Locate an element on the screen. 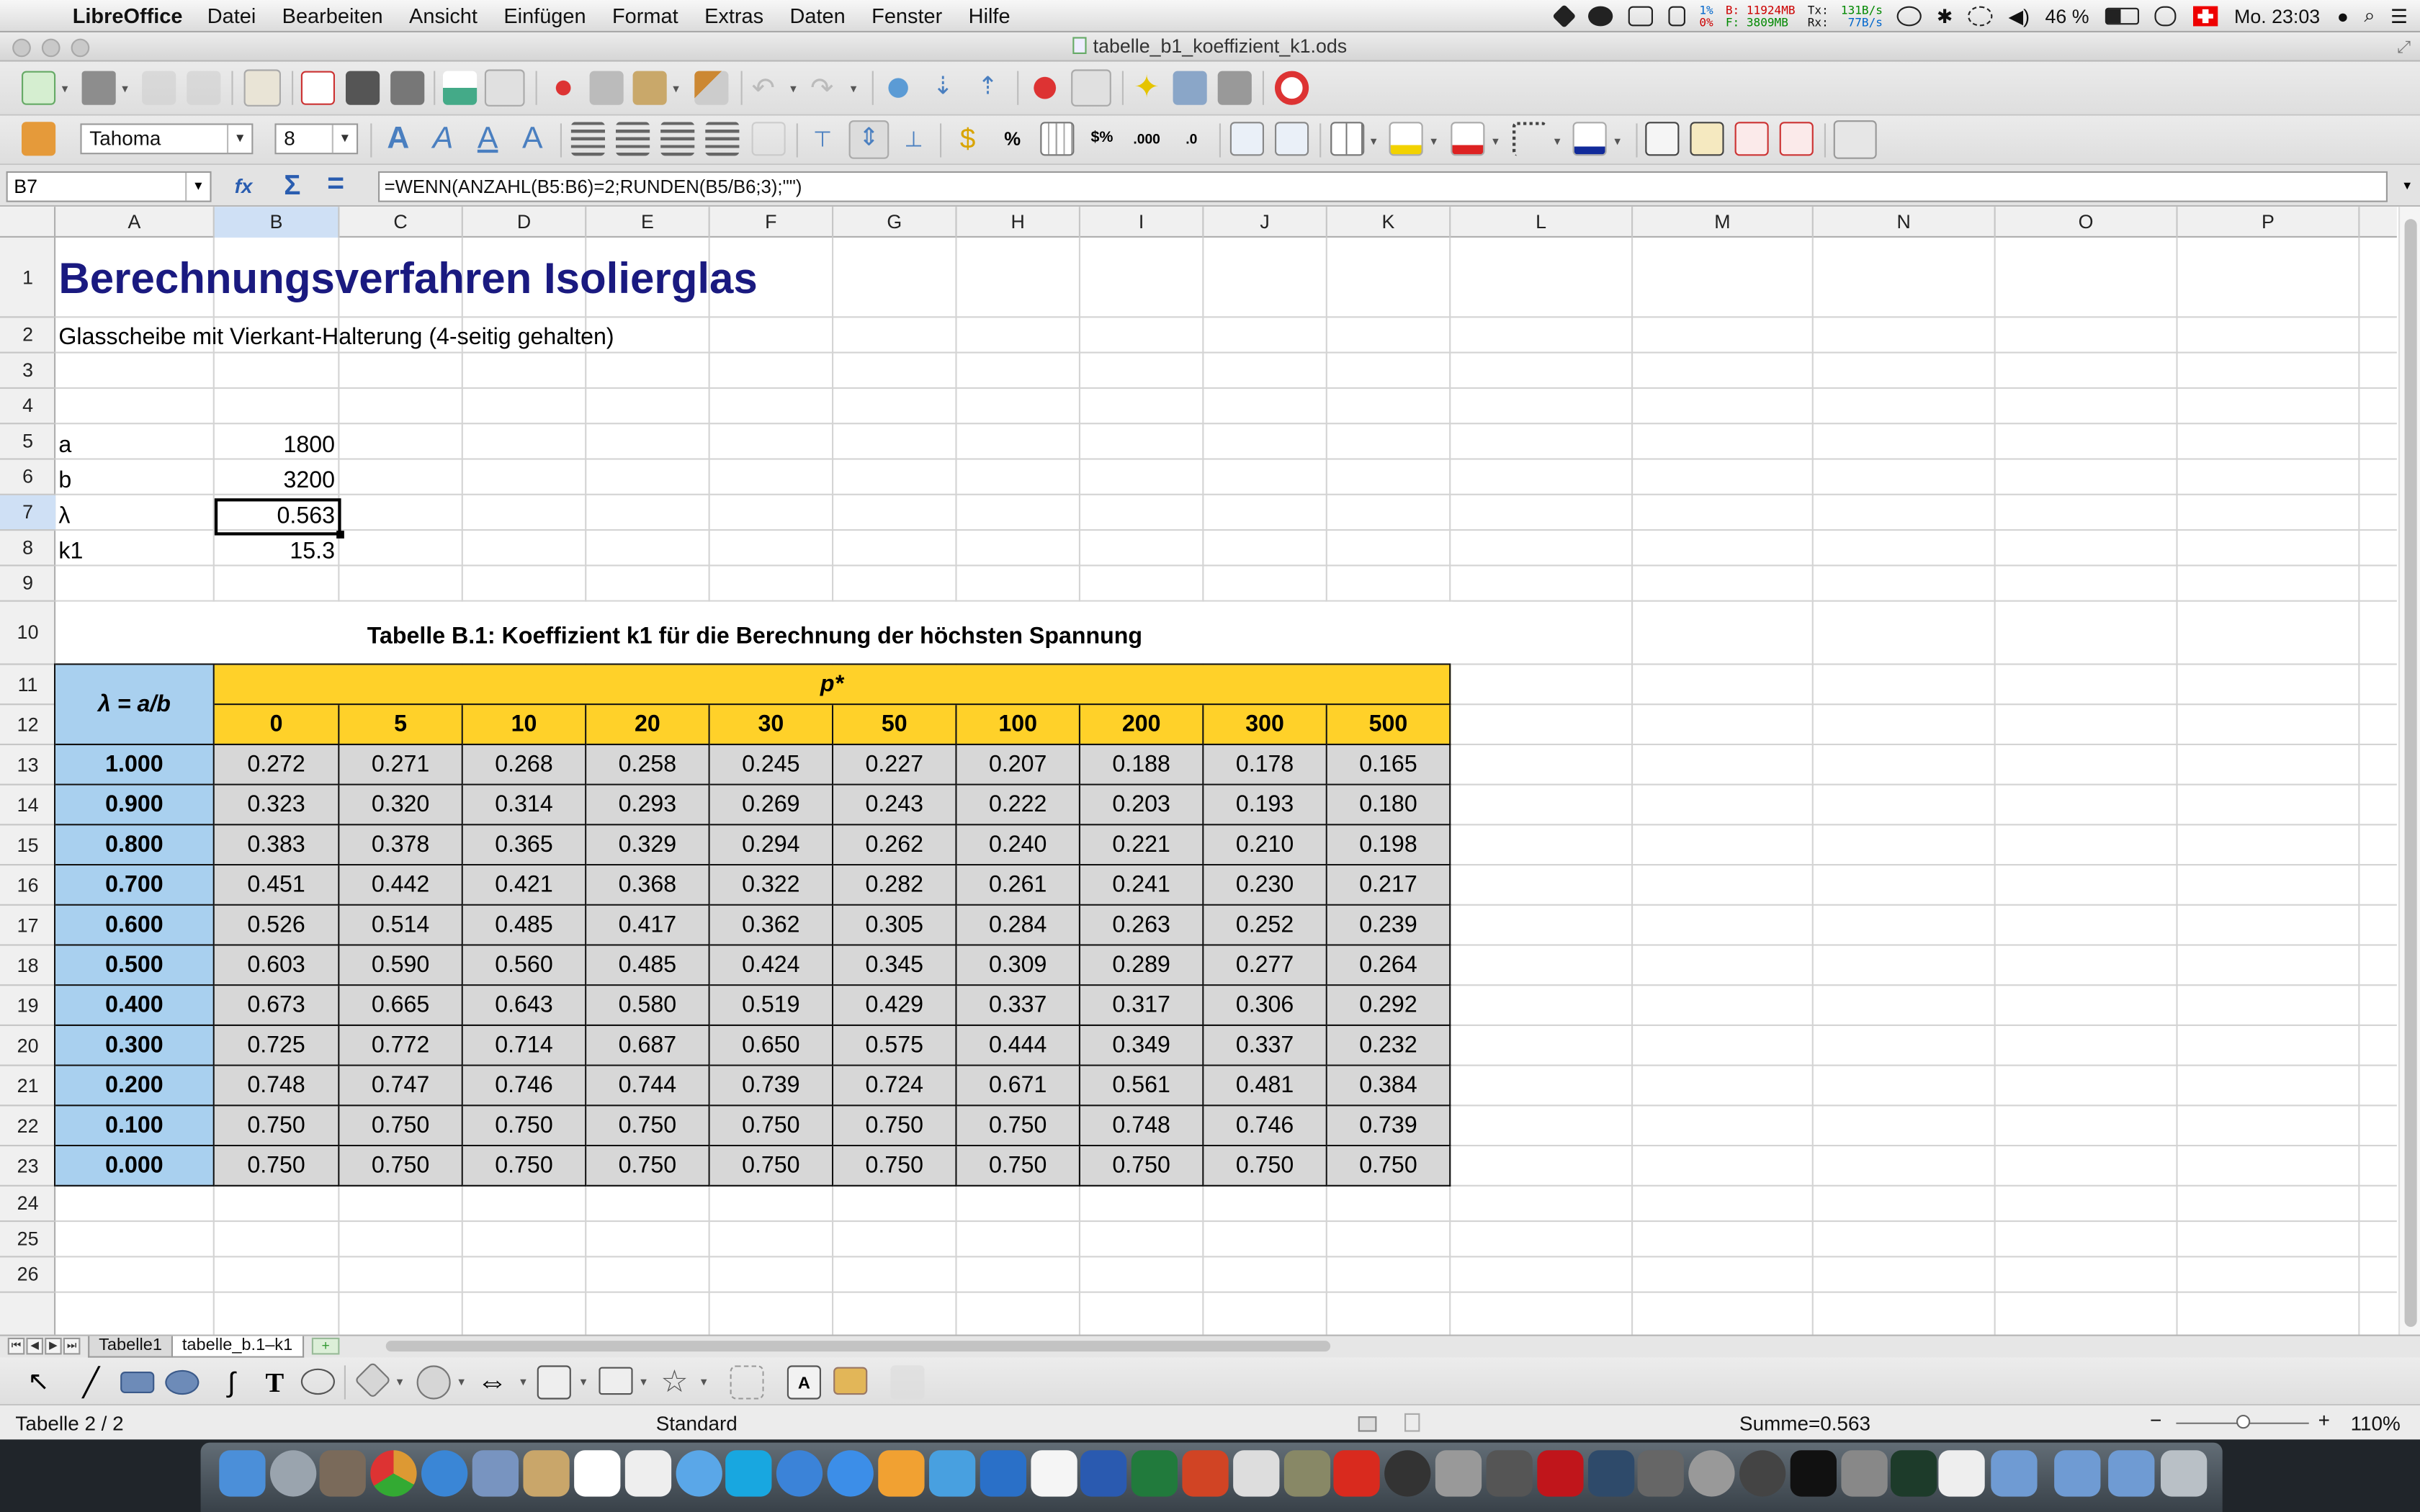 This screenshot has height=1512, width=2420. k1-value-cell: 0.269 is located at coordinates (772, 805).